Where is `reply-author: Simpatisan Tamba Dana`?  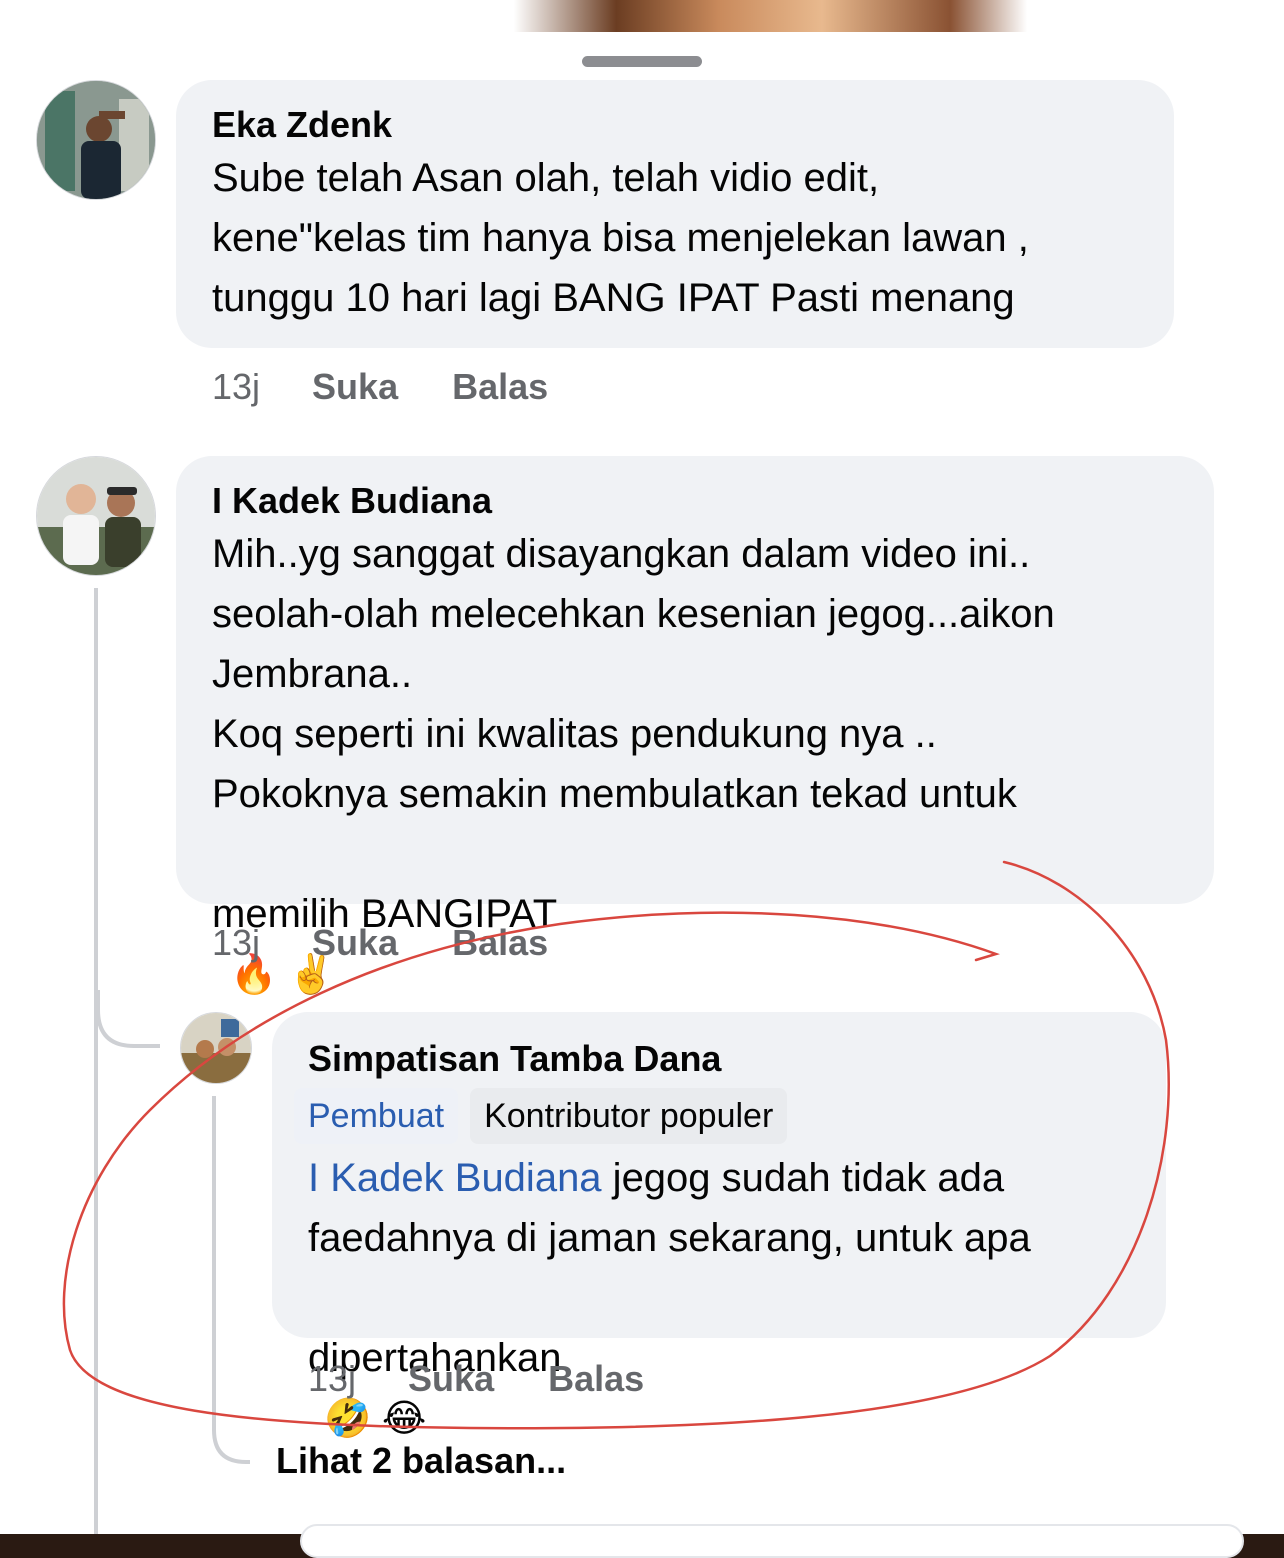
reply-author: Simpatisan Tamba Dana is located at coordinates (733, 1059).